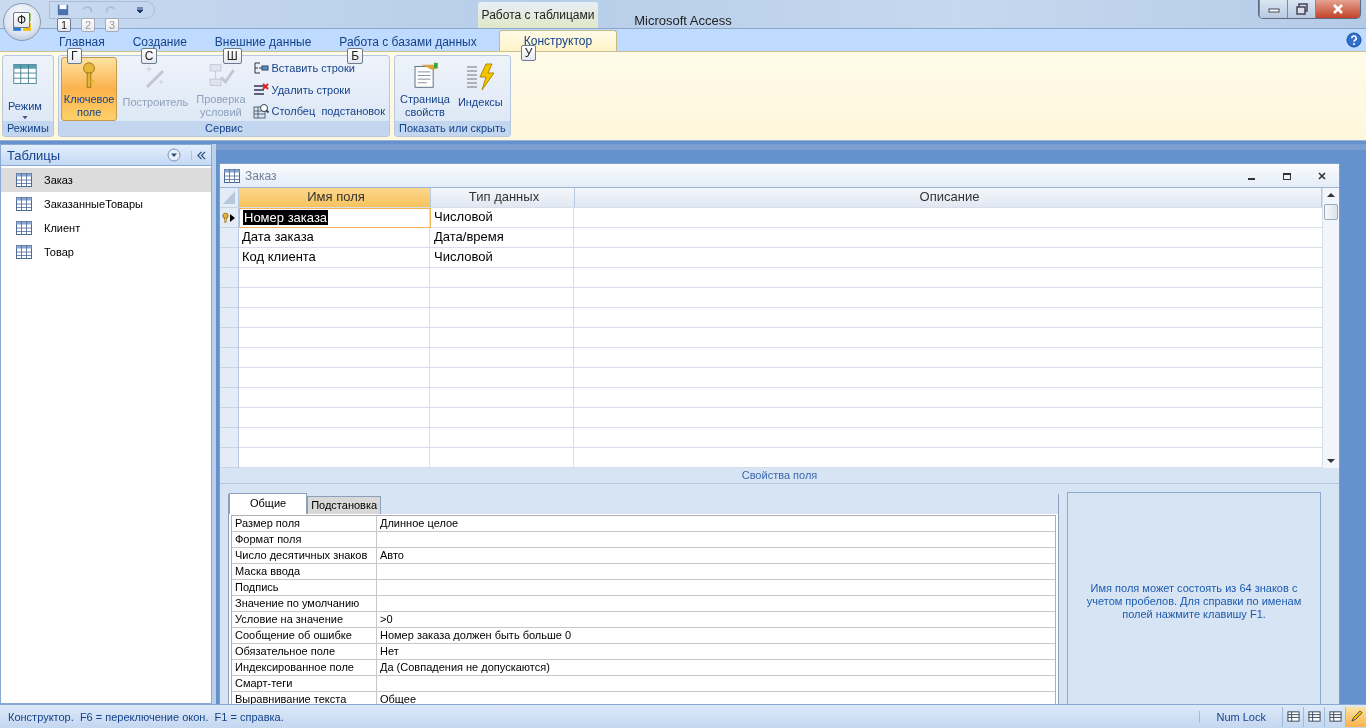 This screenshot has height=728, width=1366. What do you see at coordinates (335, 197) in the screenshot?
I see `column-header: Имя поля` at bounding box center [335, 197].